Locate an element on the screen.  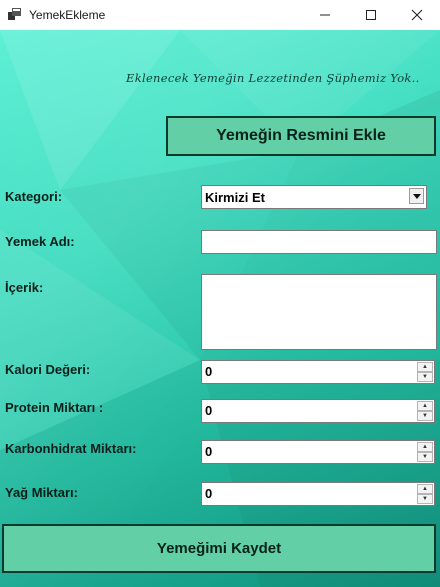
app-icon is located at coordinates (14, 14).